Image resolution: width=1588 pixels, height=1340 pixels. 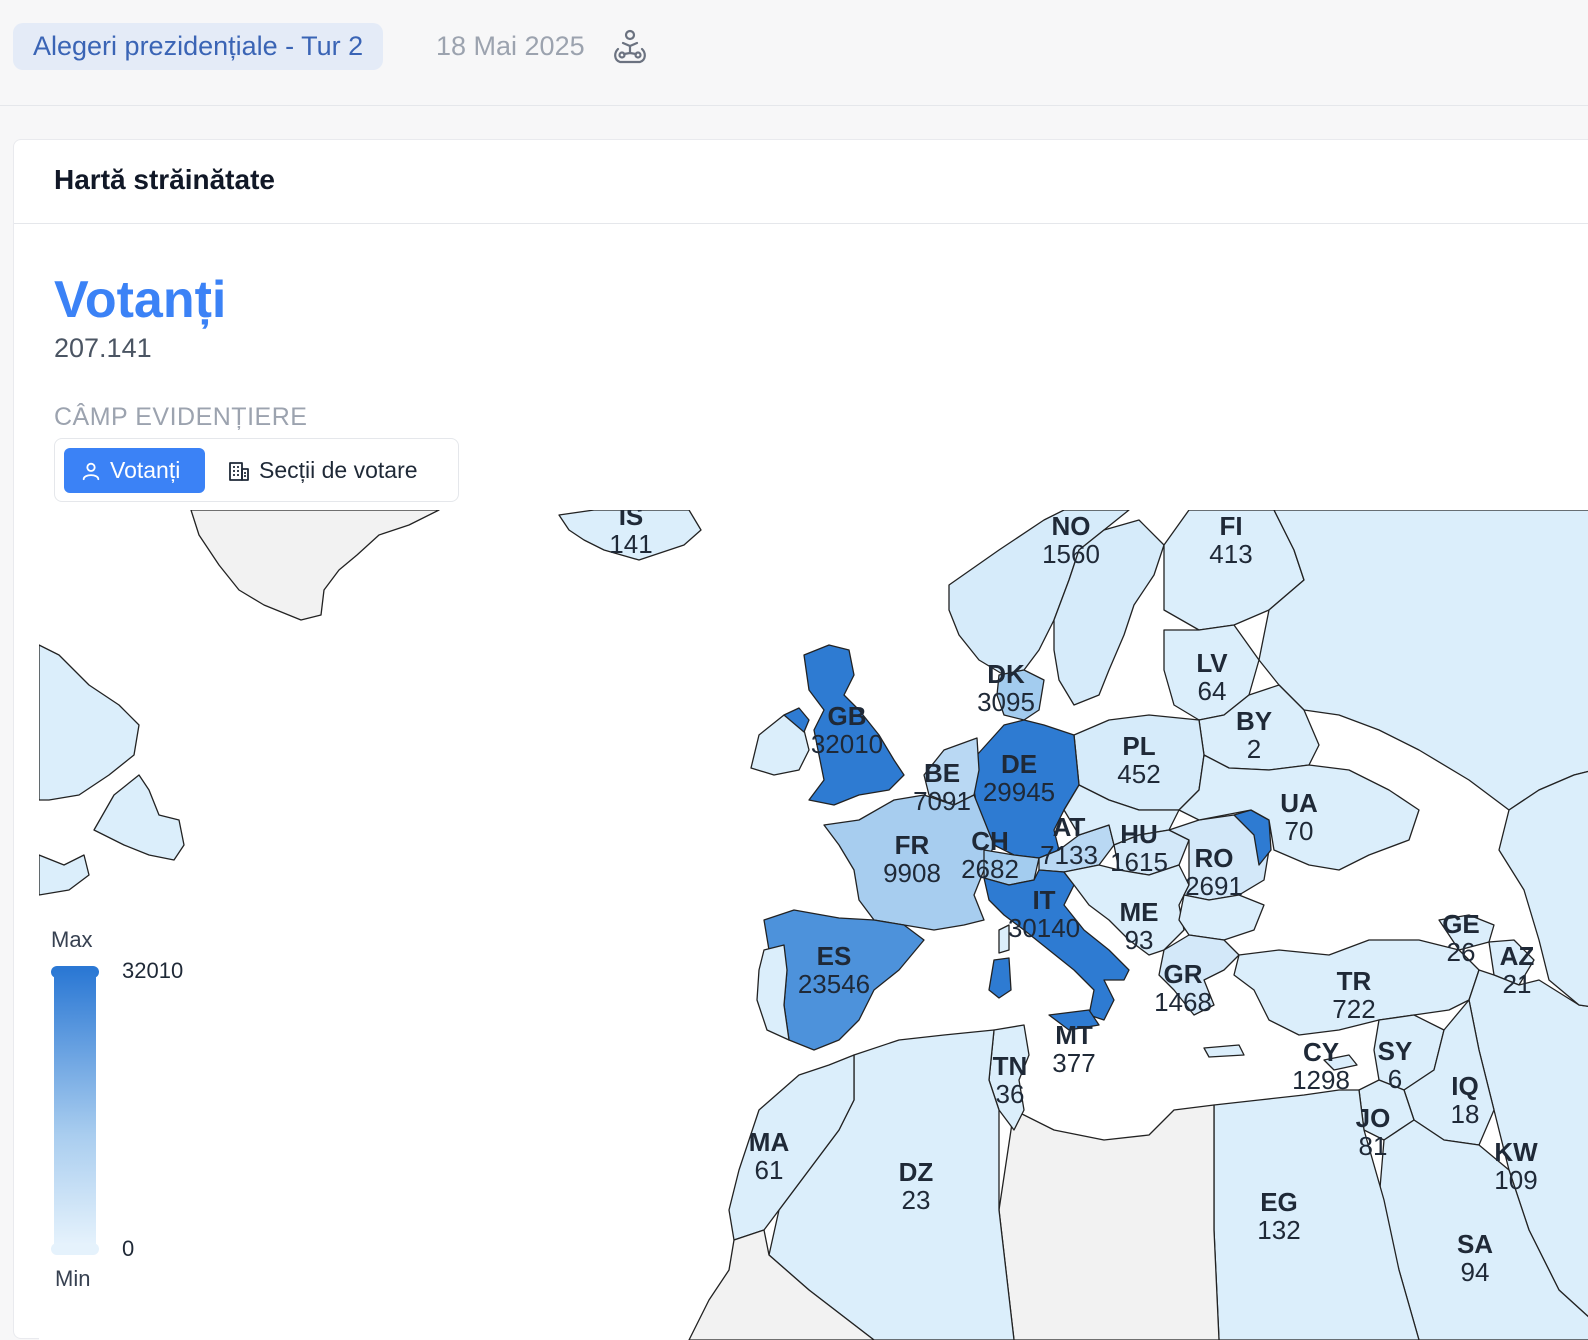 I want to click on country-nova-scotia, so click(x=64, y=875).